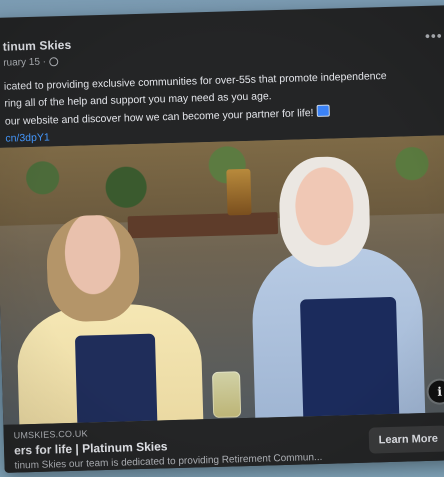 The height and width of the screenshot is (477, 444). Describe the element at coordinates (434, 35) in the screenshot. I see `more-options-icon: •••` at that location.